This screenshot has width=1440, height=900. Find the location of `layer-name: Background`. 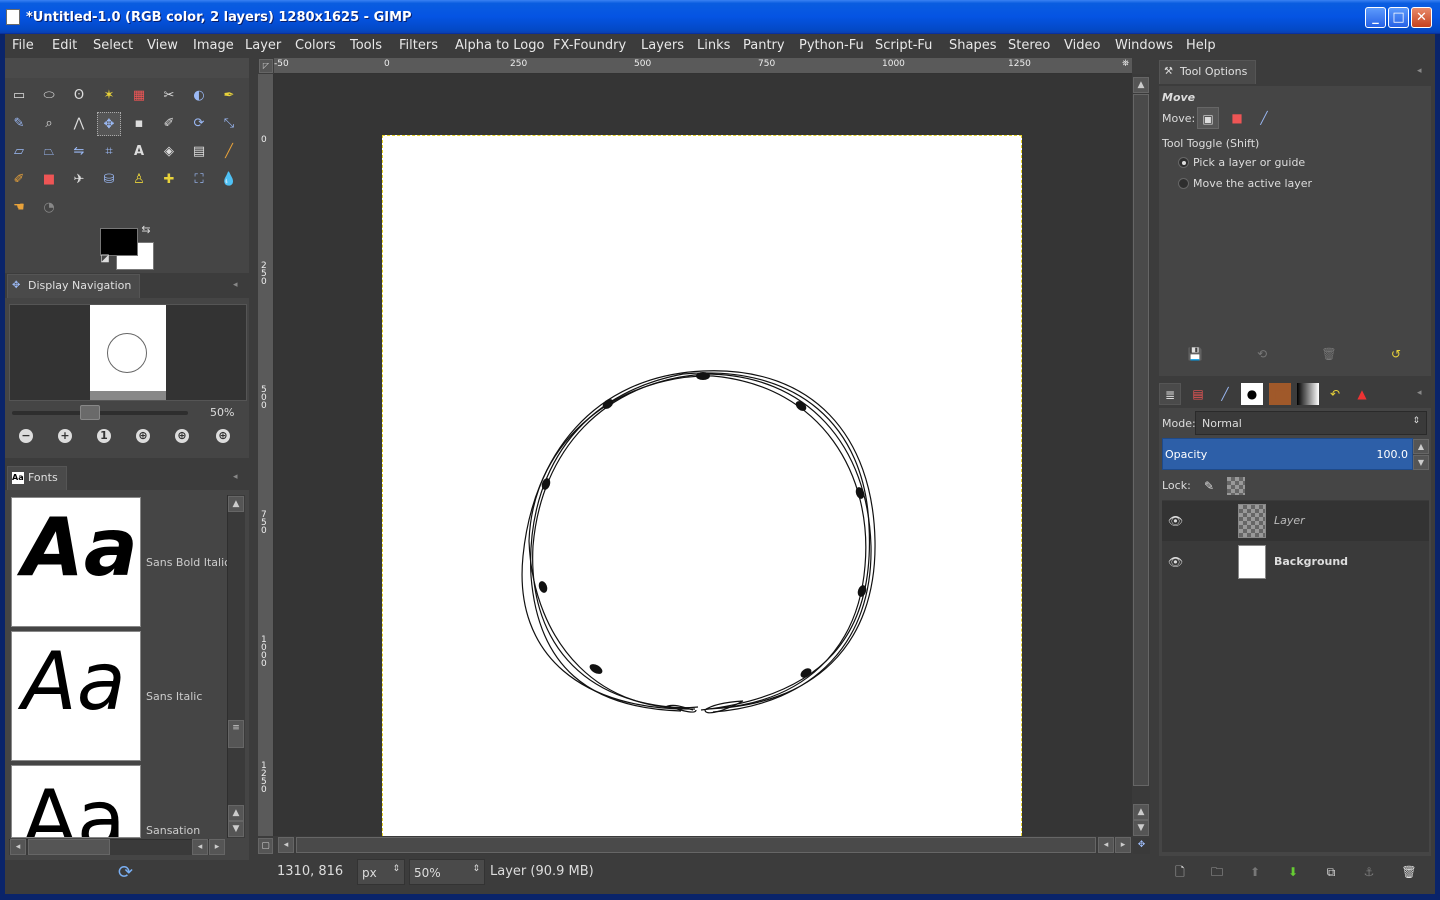

layer-name: Background is located at coordinates (1311, 561).